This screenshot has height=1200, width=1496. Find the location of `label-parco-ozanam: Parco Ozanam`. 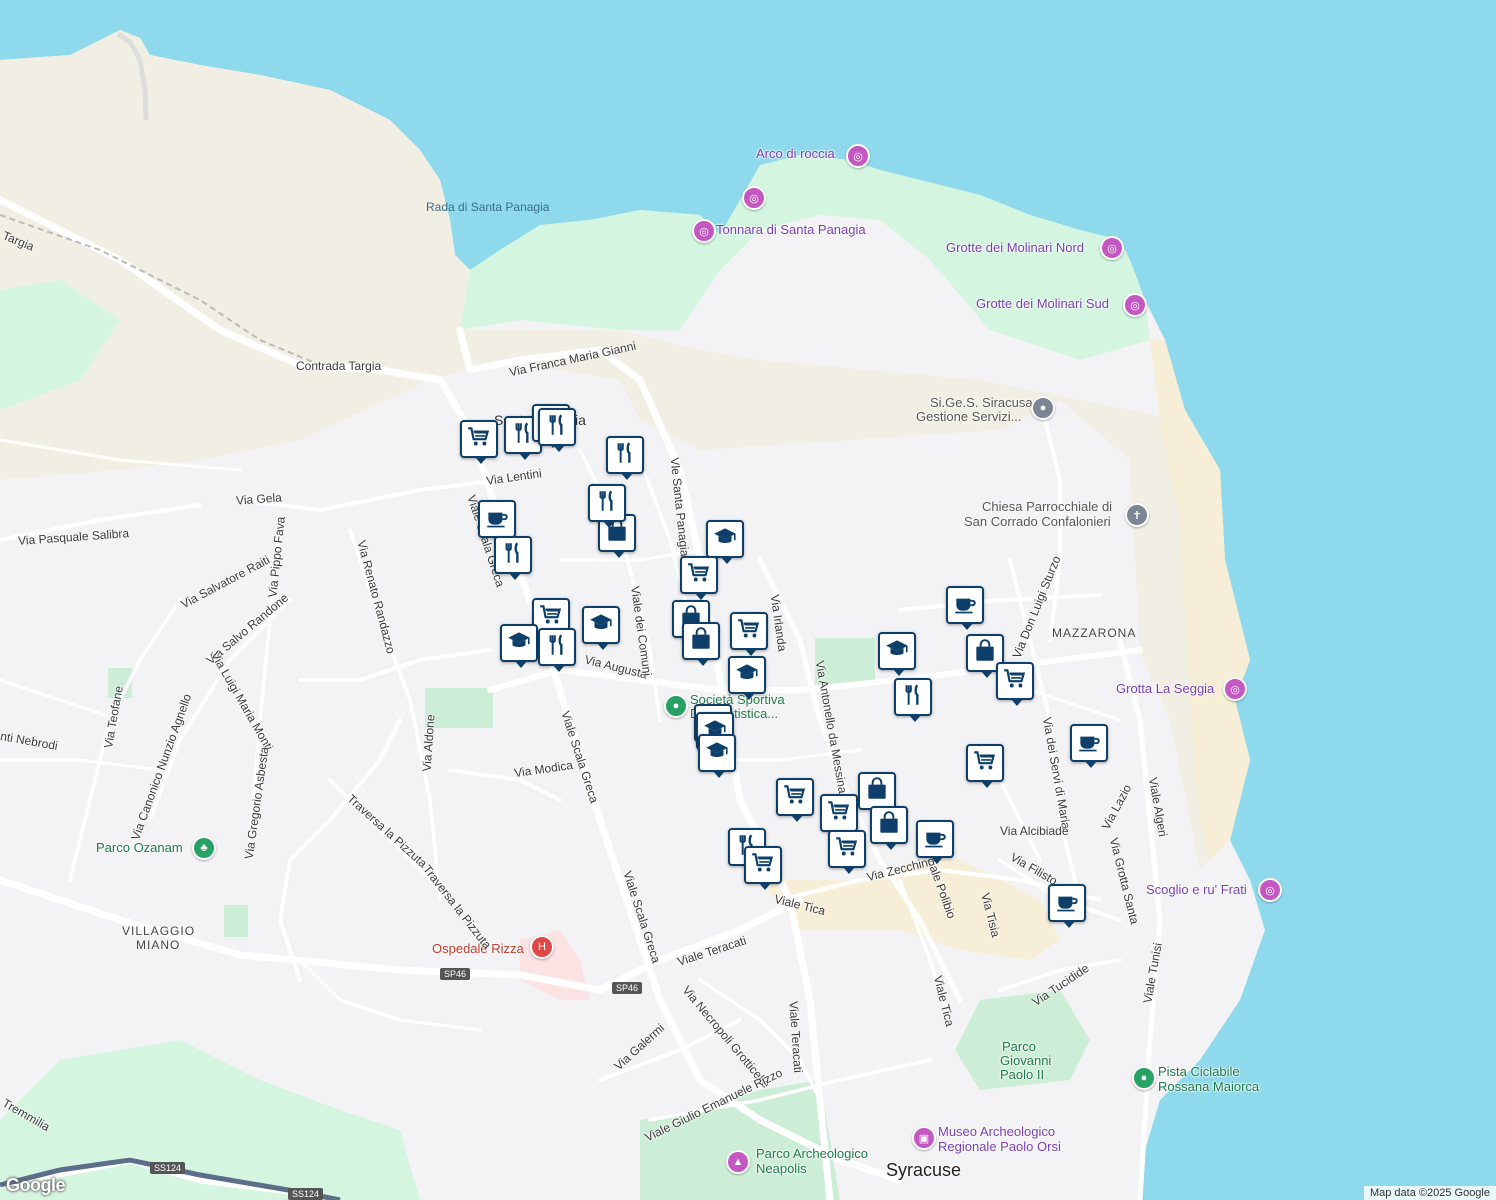

label-parco-ozanam: Parco Ozanam is located at coordinates (139, 847).